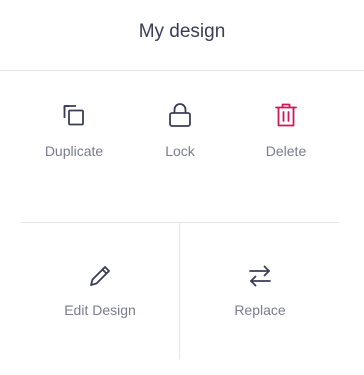 Image resolution: width=364 pixels, height=375 pixels. What do you see at coordinates (182, 31) in the screenshot?
I see `panel-title: My design` at bounding box center [182, 31].